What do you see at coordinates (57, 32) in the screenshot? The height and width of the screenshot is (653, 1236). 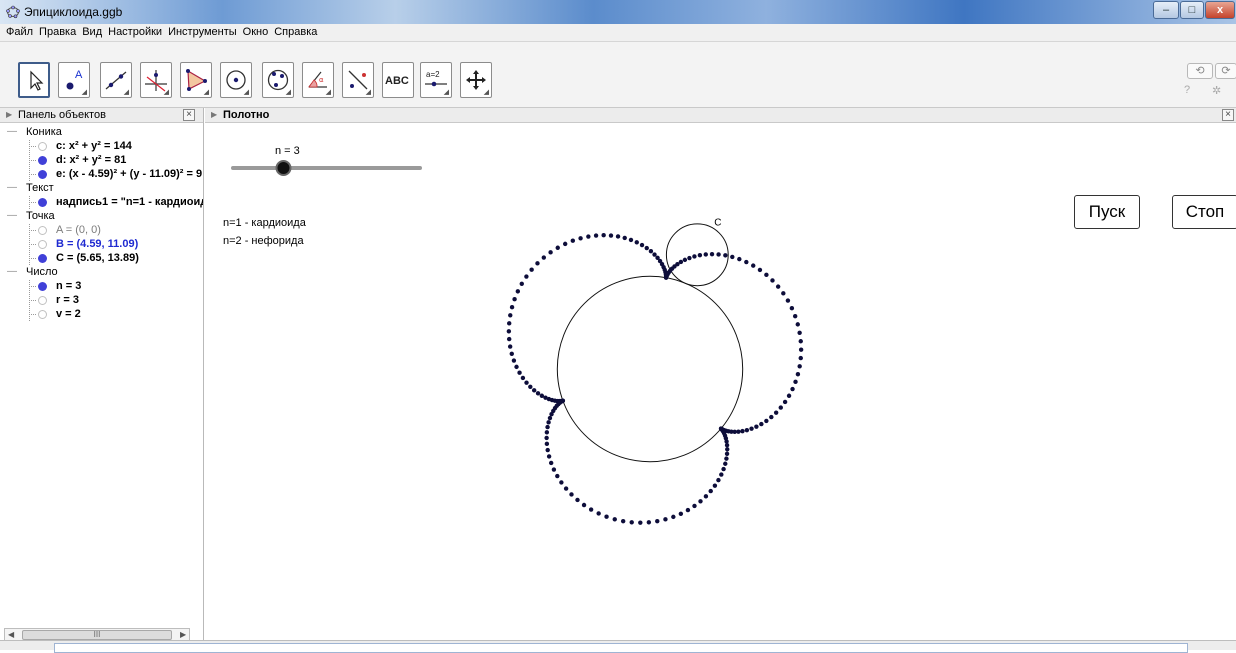 I see `menu-edit: Правка` at bounding box center [57, 32].